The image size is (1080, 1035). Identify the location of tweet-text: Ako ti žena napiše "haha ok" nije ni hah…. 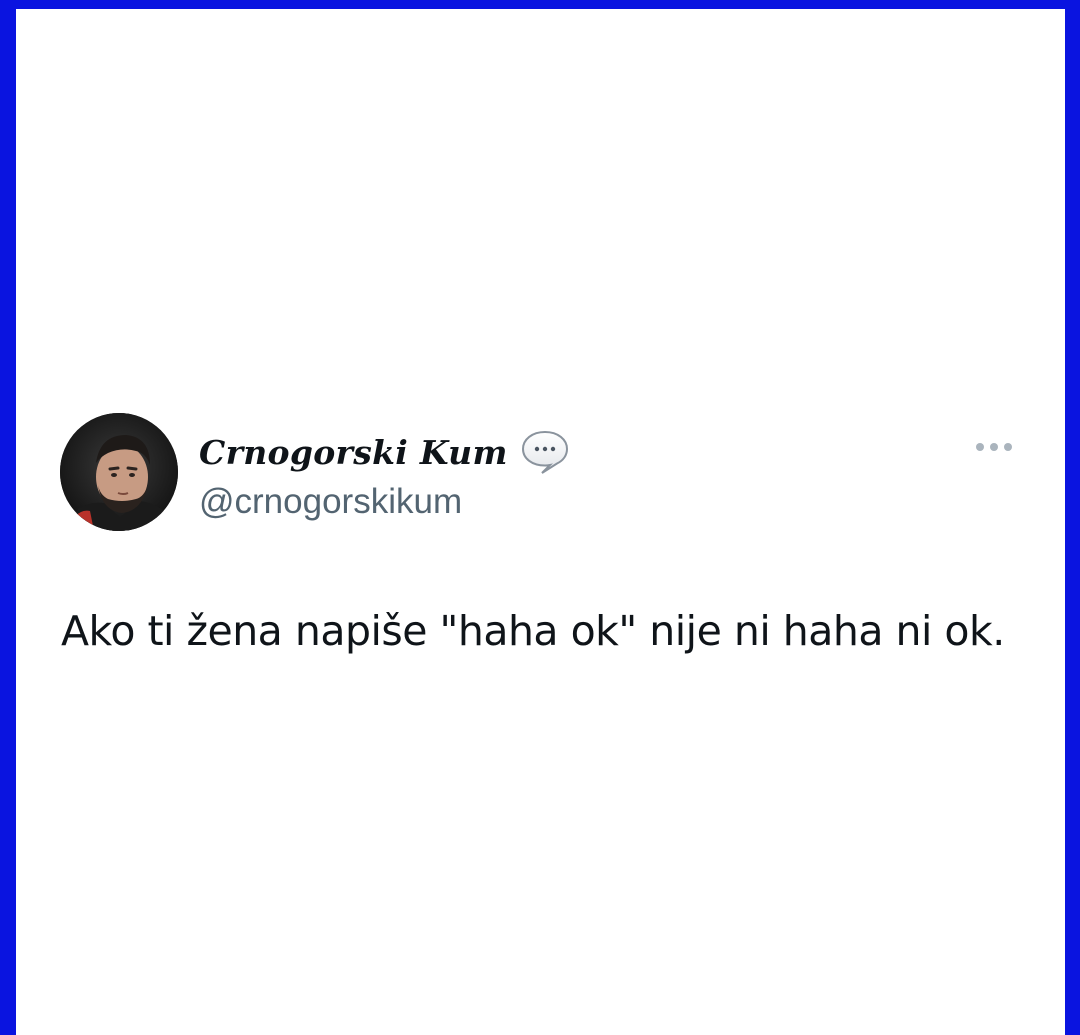
(533, 631).